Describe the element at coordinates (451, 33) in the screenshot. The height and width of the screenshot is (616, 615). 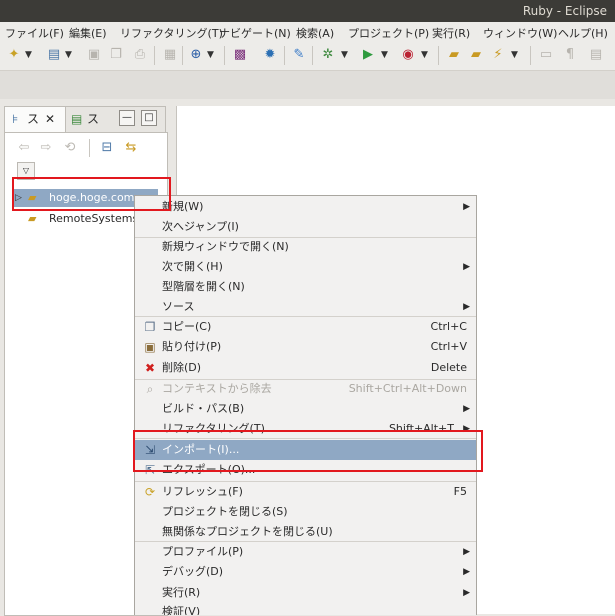
I see `menu-run: 実行(R)` at that location.